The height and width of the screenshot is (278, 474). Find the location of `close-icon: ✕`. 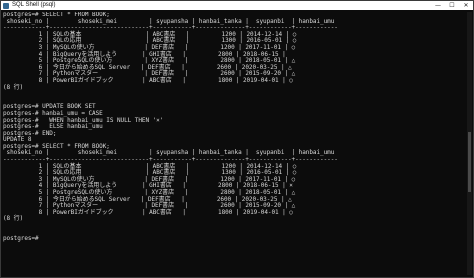

close-icon: ✕ is located at coordinates (466, 5).